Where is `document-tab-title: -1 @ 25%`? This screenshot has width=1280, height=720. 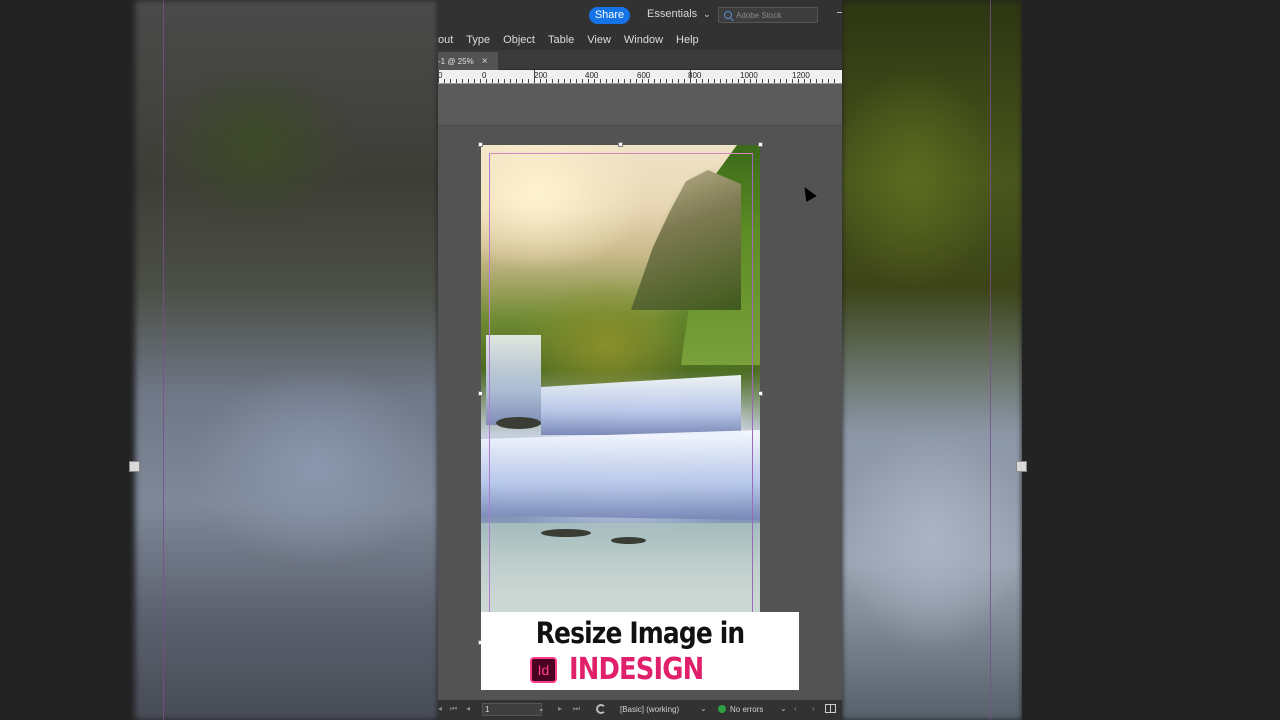 document-tab-title: -1 @ 25% is located at coordinates (456, 61).